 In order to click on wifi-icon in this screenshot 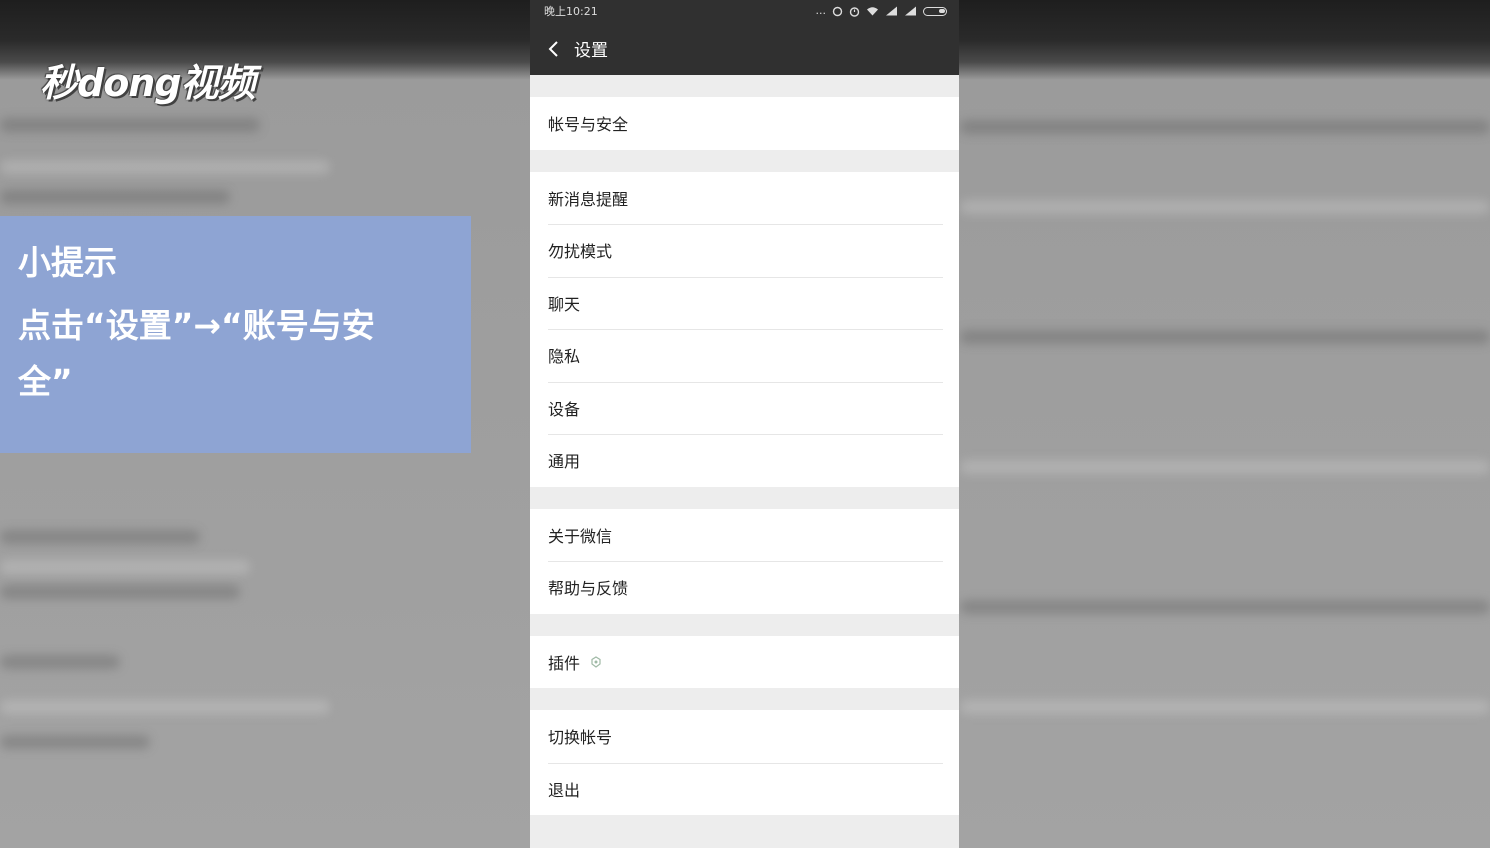, I will do `click(872, 11)`.